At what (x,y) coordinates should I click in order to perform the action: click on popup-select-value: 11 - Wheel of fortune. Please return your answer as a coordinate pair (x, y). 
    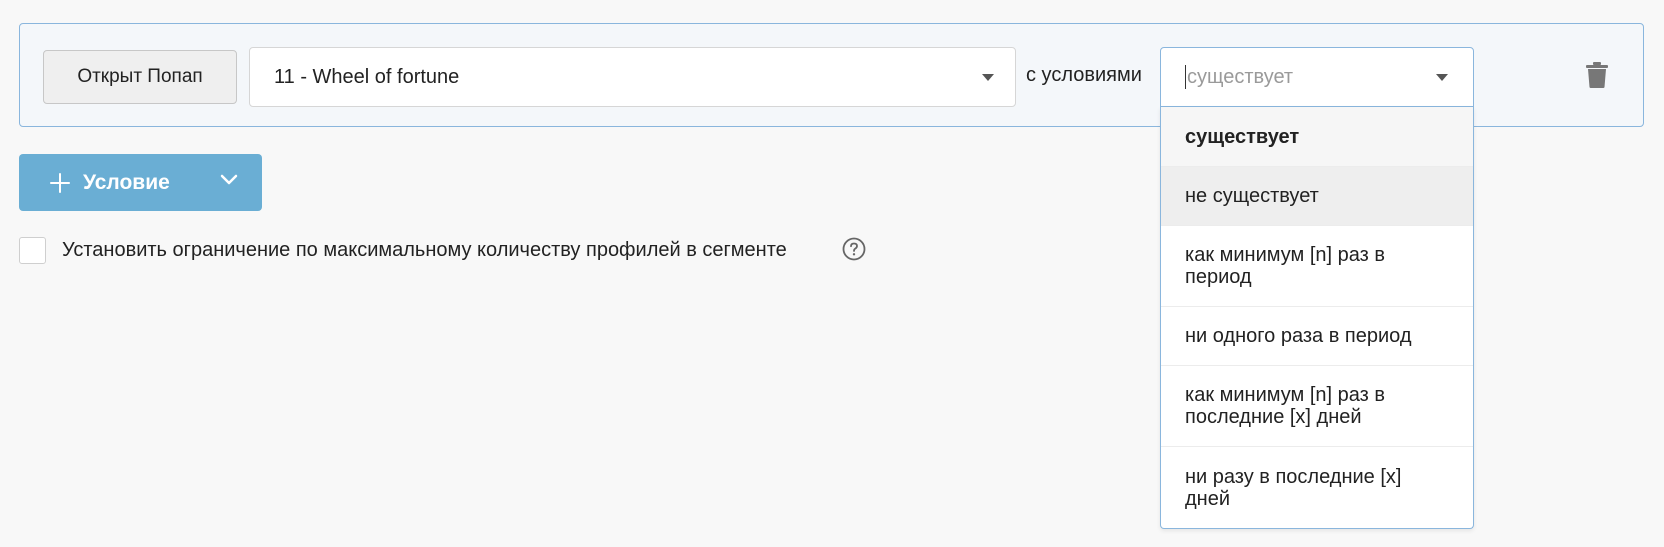
    Looking at the image, I should click on (367, 76).